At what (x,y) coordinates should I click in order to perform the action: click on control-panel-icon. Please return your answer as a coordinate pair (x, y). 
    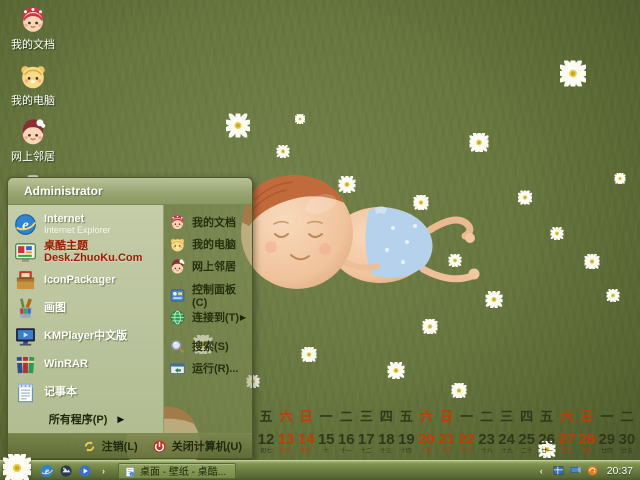
    Looking at the image, I should click on (177, 295).